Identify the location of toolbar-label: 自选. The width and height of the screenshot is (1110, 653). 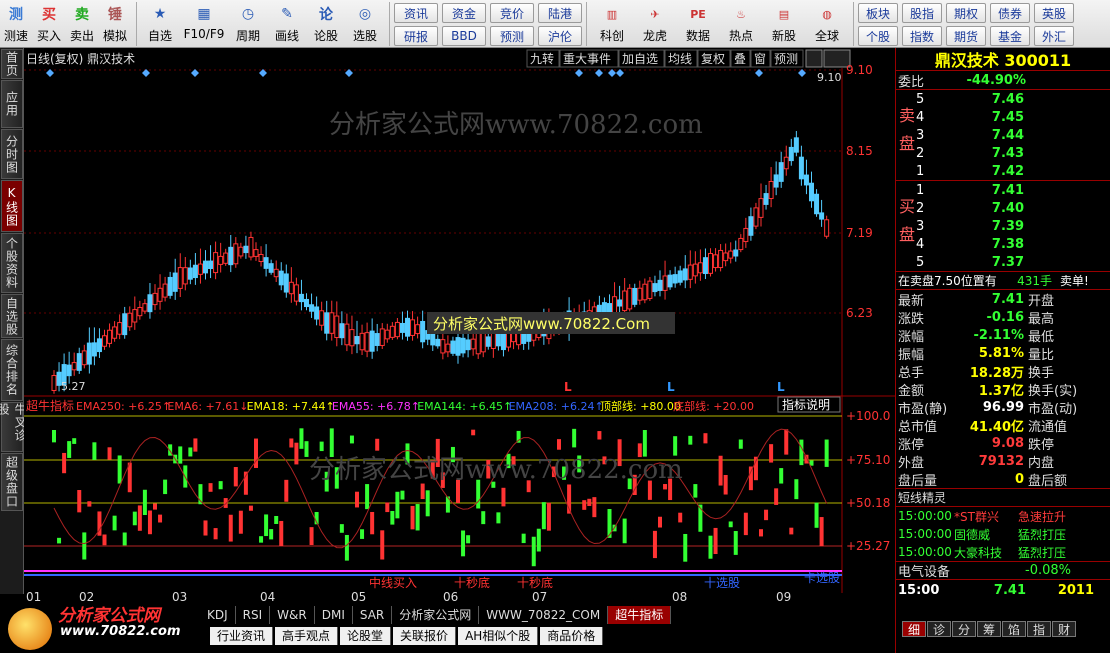
(159, 36).